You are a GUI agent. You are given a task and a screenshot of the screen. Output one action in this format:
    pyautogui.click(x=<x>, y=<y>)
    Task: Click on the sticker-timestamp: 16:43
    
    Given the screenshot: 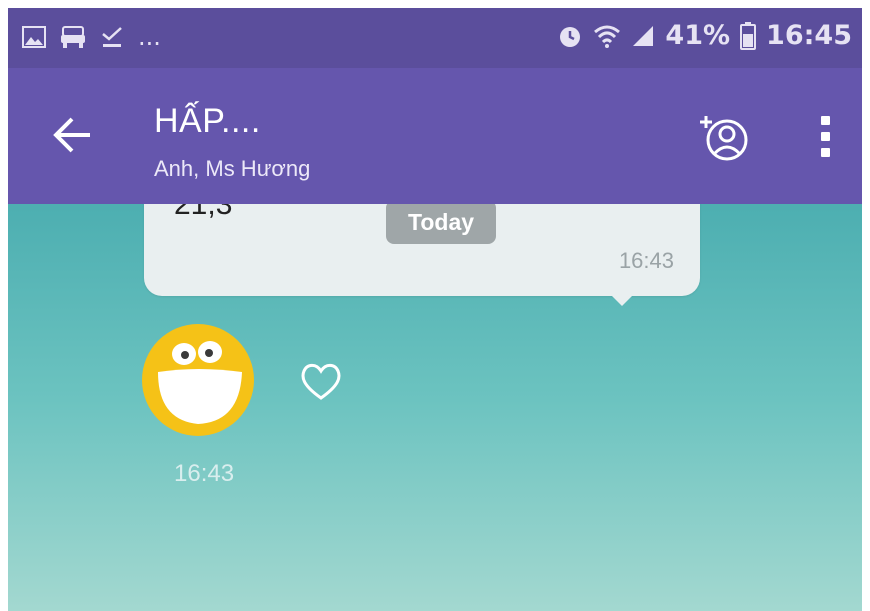 What is the action you would take?
    pyautogui.click(x=204, y=473)
    